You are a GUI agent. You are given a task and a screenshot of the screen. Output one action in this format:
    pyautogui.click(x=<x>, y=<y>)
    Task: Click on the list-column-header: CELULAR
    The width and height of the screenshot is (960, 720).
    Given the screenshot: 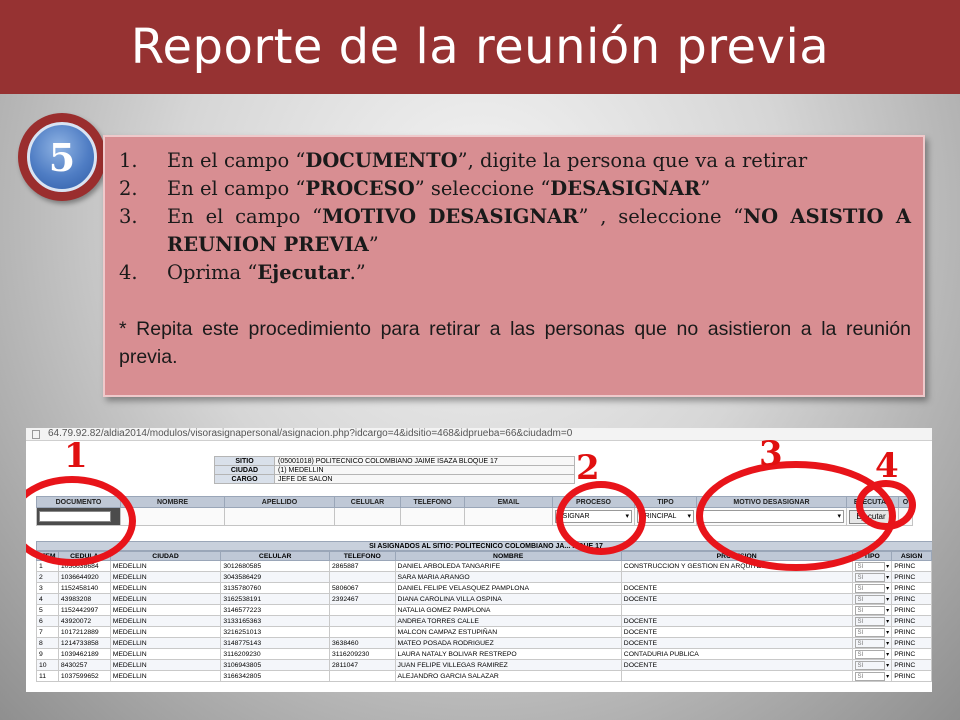 What is the action you would take?
    pyautogui.click(x=275, y=556)
    